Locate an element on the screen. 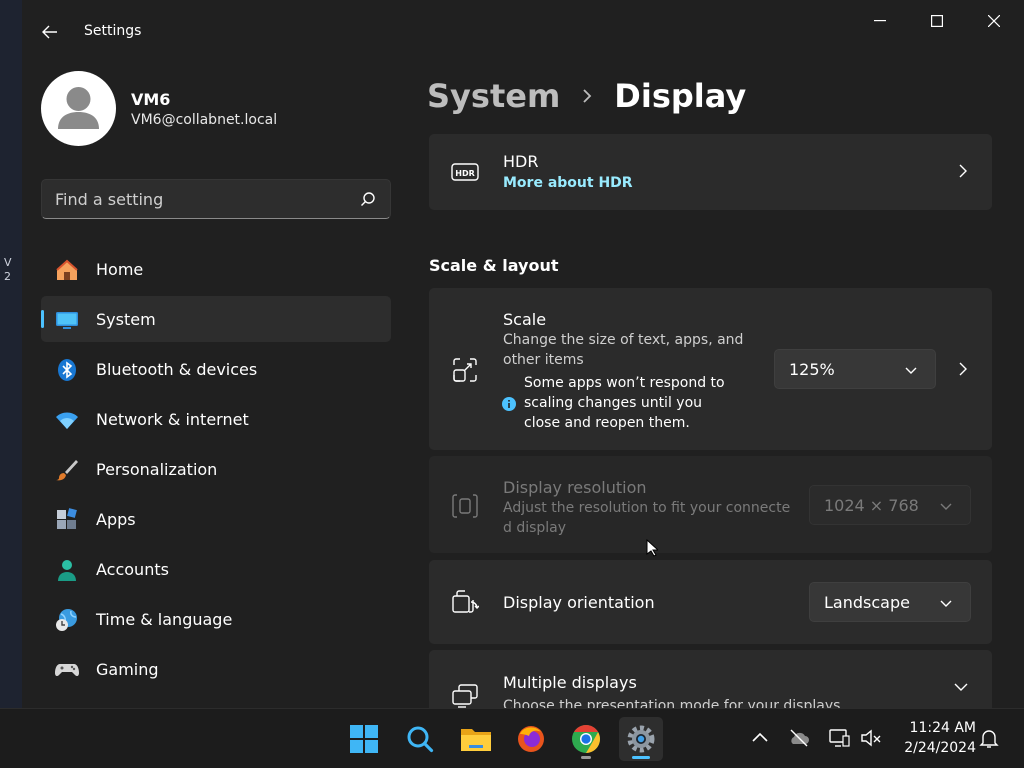  search-box is located at coordinates (216, 199).